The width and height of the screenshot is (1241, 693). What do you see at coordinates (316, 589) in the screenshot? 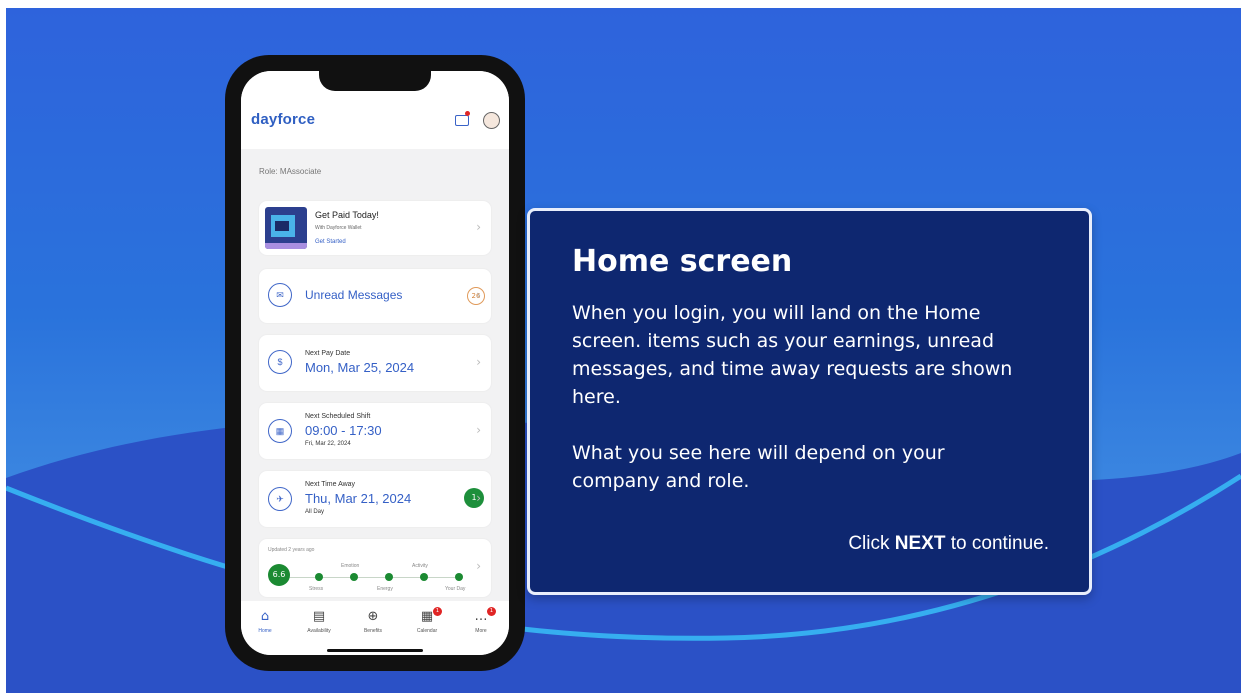
I see `stress-label: Stress` at bounding box center [316, 589].